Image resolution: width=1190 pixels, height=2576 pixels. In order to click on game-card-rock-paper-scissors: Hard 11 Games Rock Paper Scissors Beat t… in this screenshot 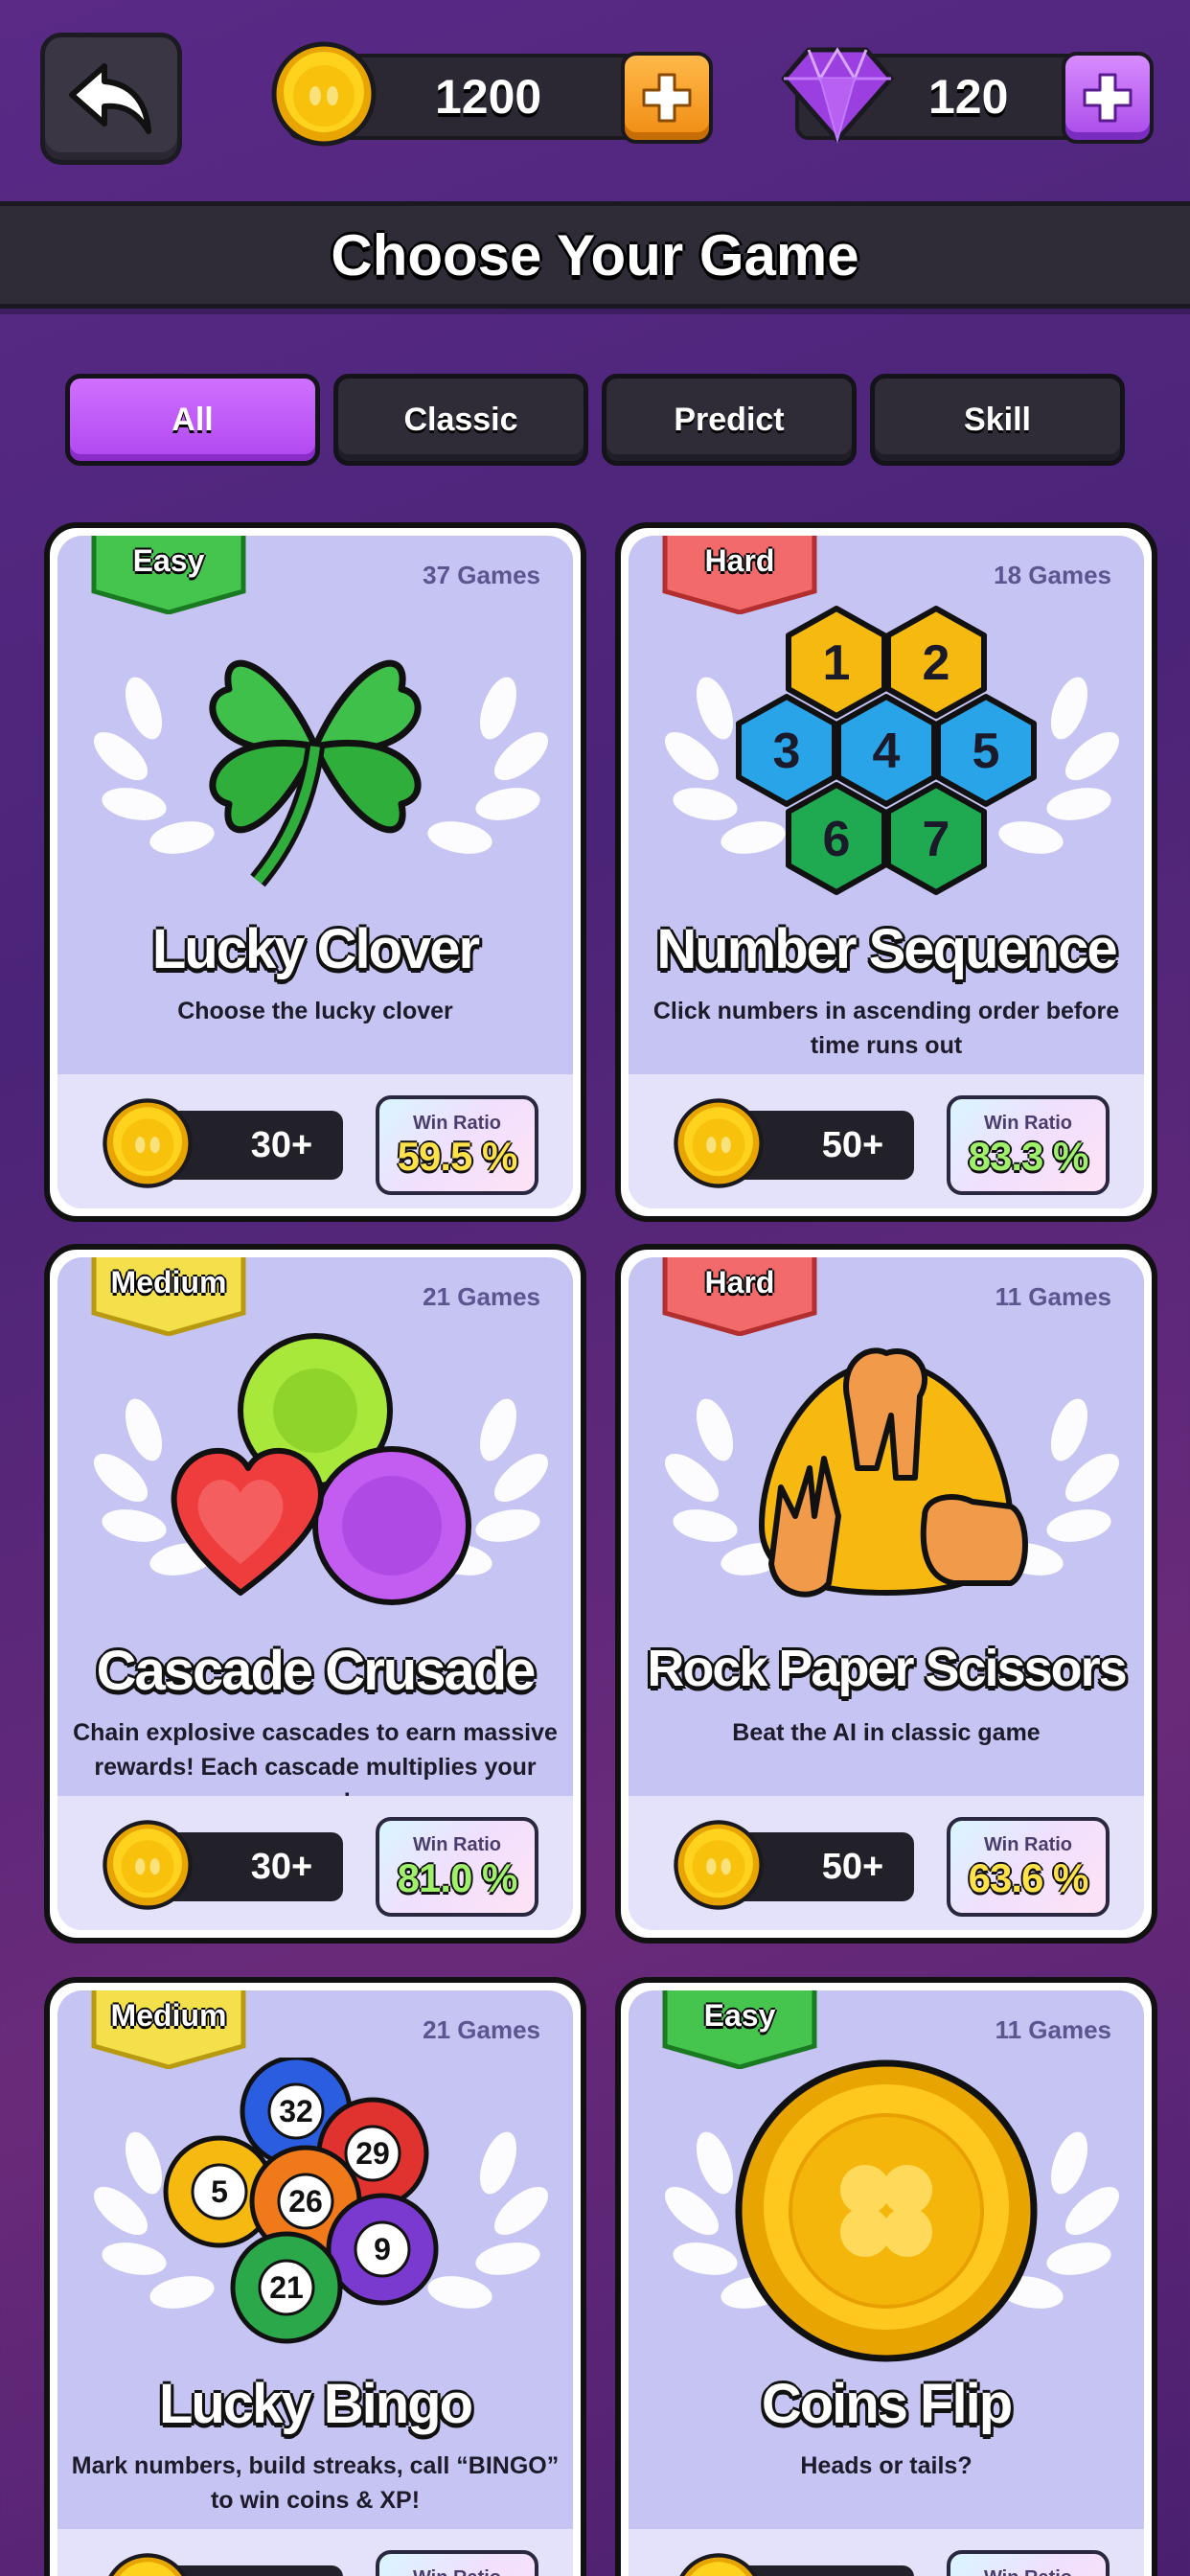, I will do `click(886, 1594)`.